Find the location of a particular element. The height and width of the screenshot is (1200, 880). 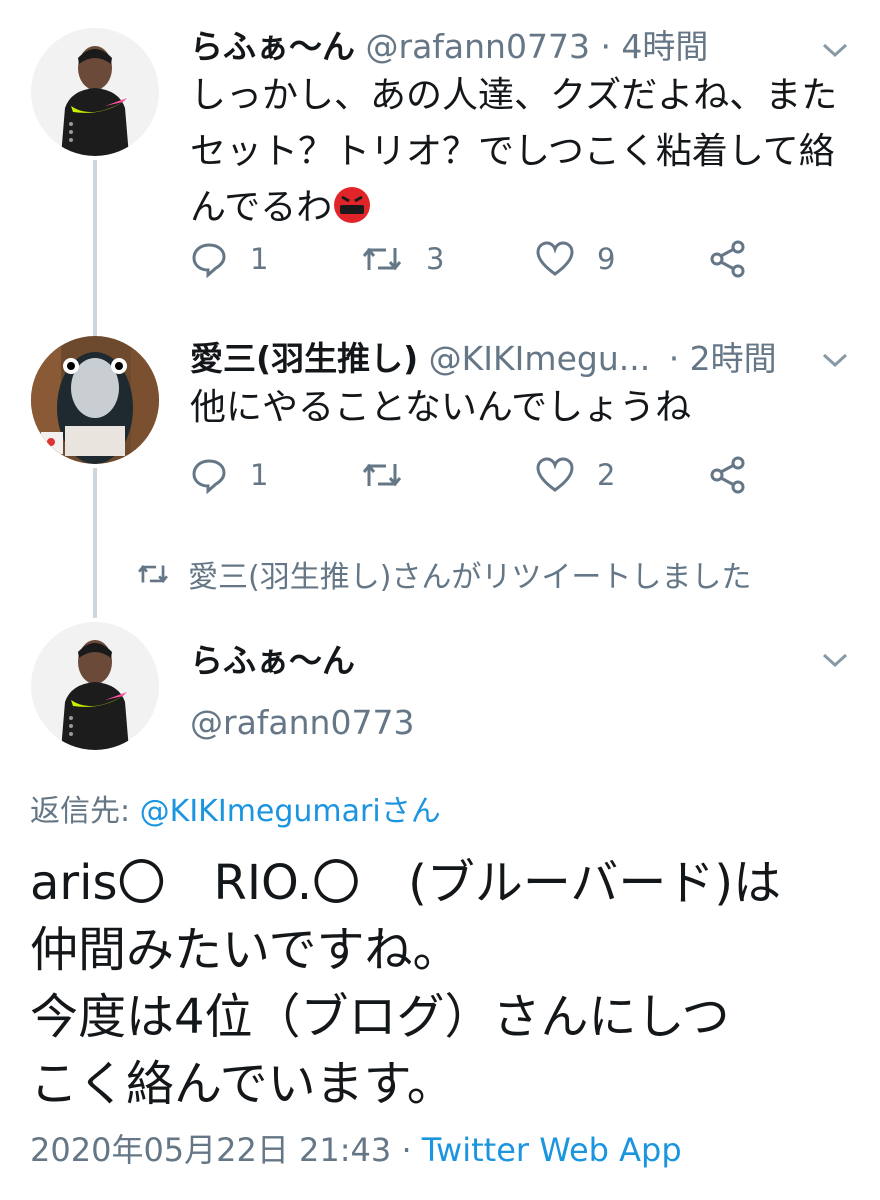

tweet-text: 他にやることないんでしょうね is located at coordinates (440, 408).